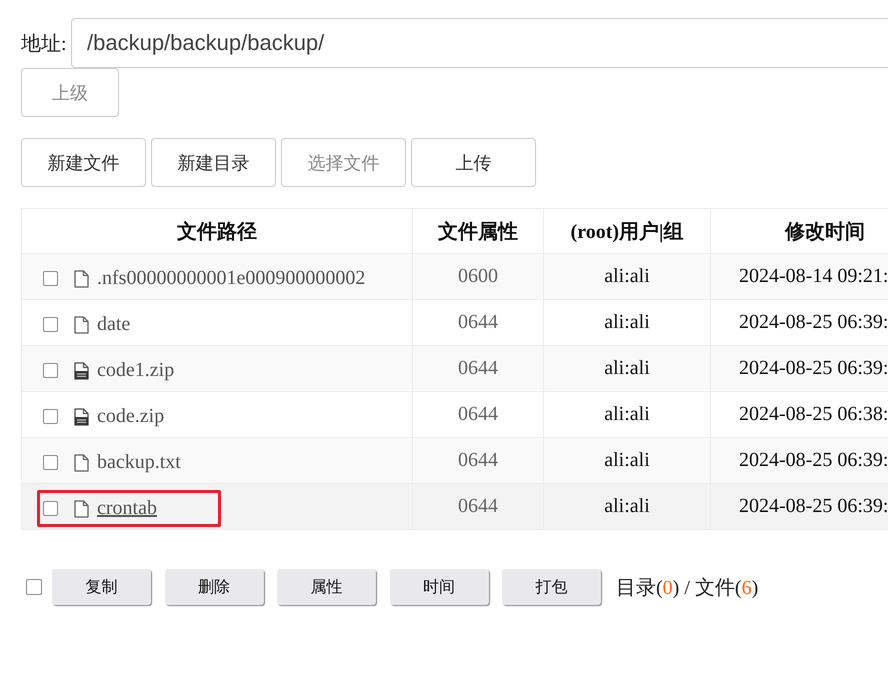 The height and width of the screenshot is (692, 888). I want to click on toolbar-button: 上传, so click(473, 162).